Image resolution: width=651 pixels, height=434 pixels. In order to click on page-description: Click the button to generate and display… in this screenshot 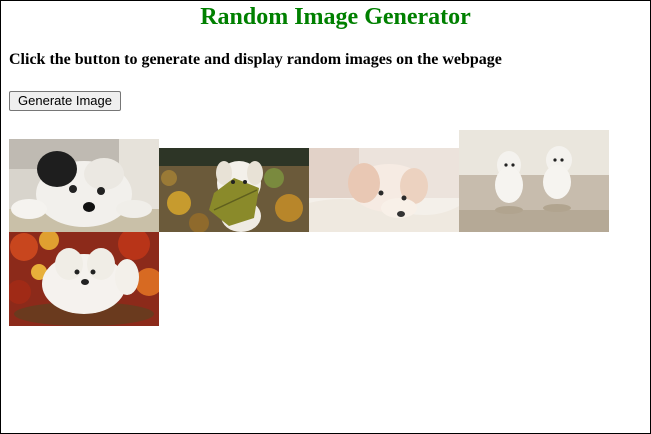, I will do `click(255, 59)`.